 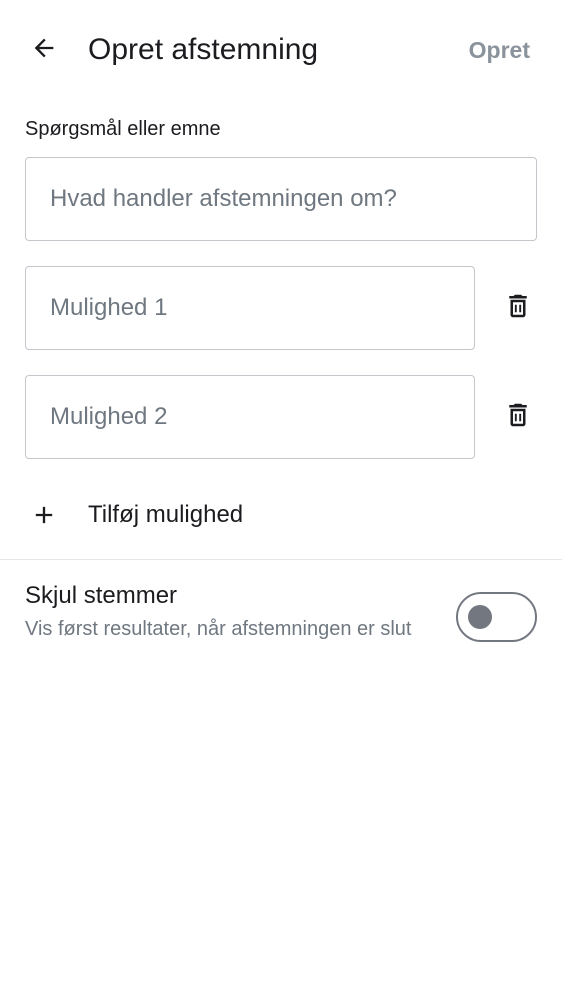 What do you see at coordinates (250, 417) in the screenshot?
I see `option-2-input` at bounding box center [250, 417].